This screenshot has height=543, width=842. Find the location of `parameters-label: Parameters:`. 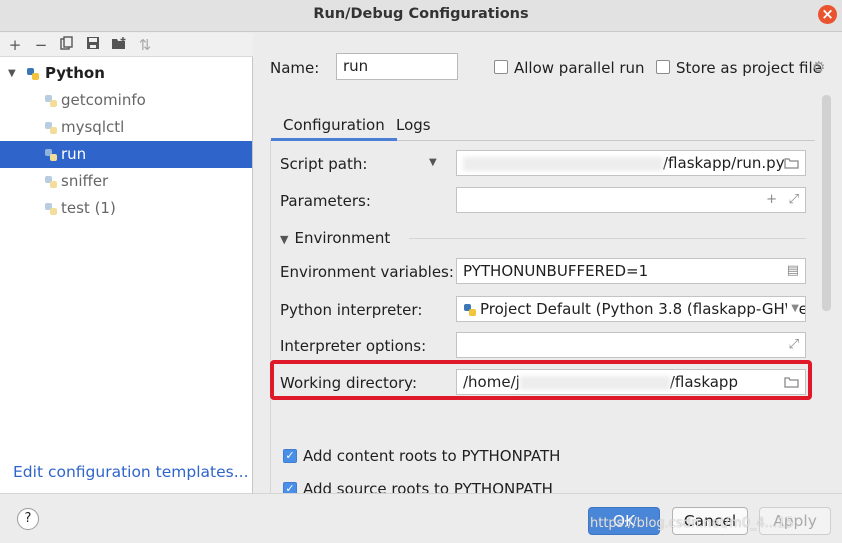

parameters-label: Parameters: is located at coordinates (325, 201).